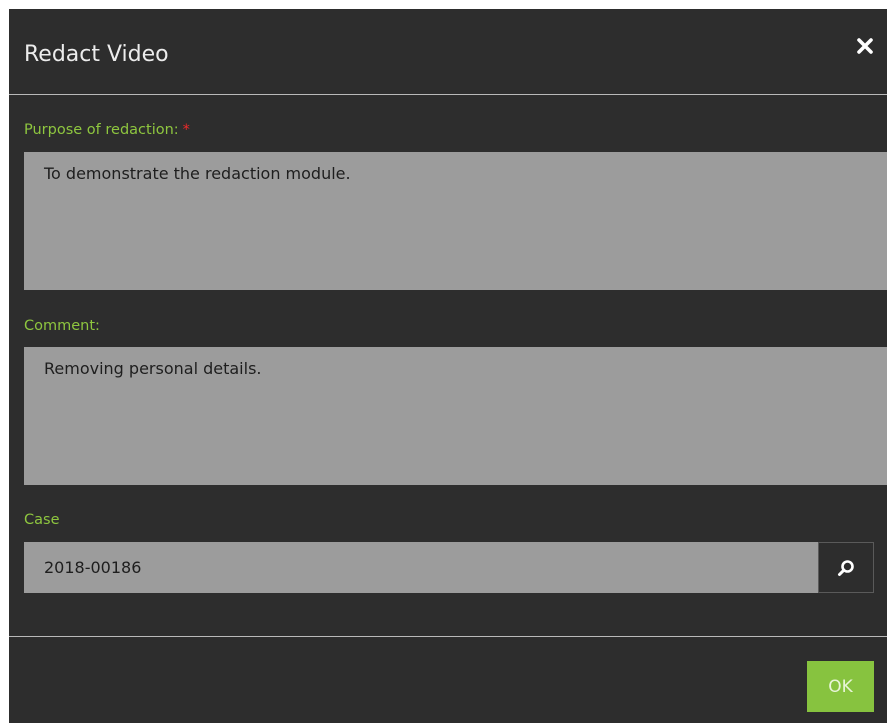 The width and height of the screenshot is (887, 723). I want to click on case-label: Case, so click(42, 520).